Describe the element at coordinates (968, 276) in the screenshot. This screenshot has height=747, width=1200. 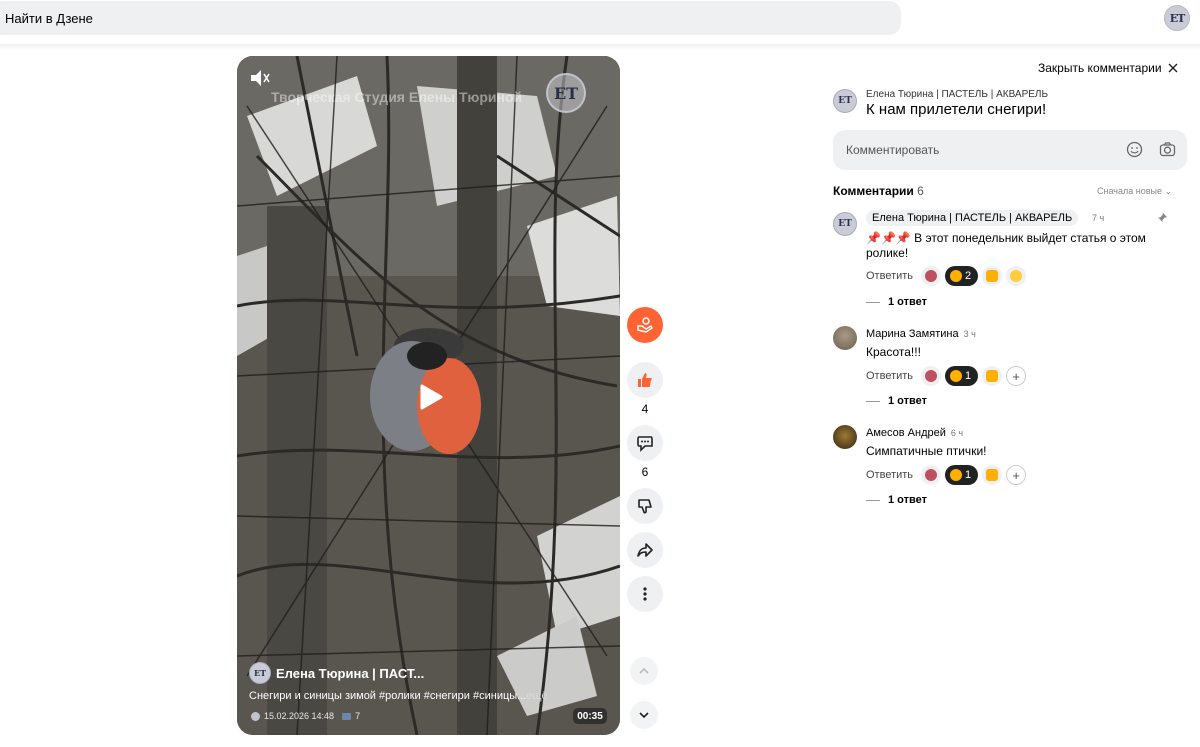
I see `like-reaction-count: 2` at that location.